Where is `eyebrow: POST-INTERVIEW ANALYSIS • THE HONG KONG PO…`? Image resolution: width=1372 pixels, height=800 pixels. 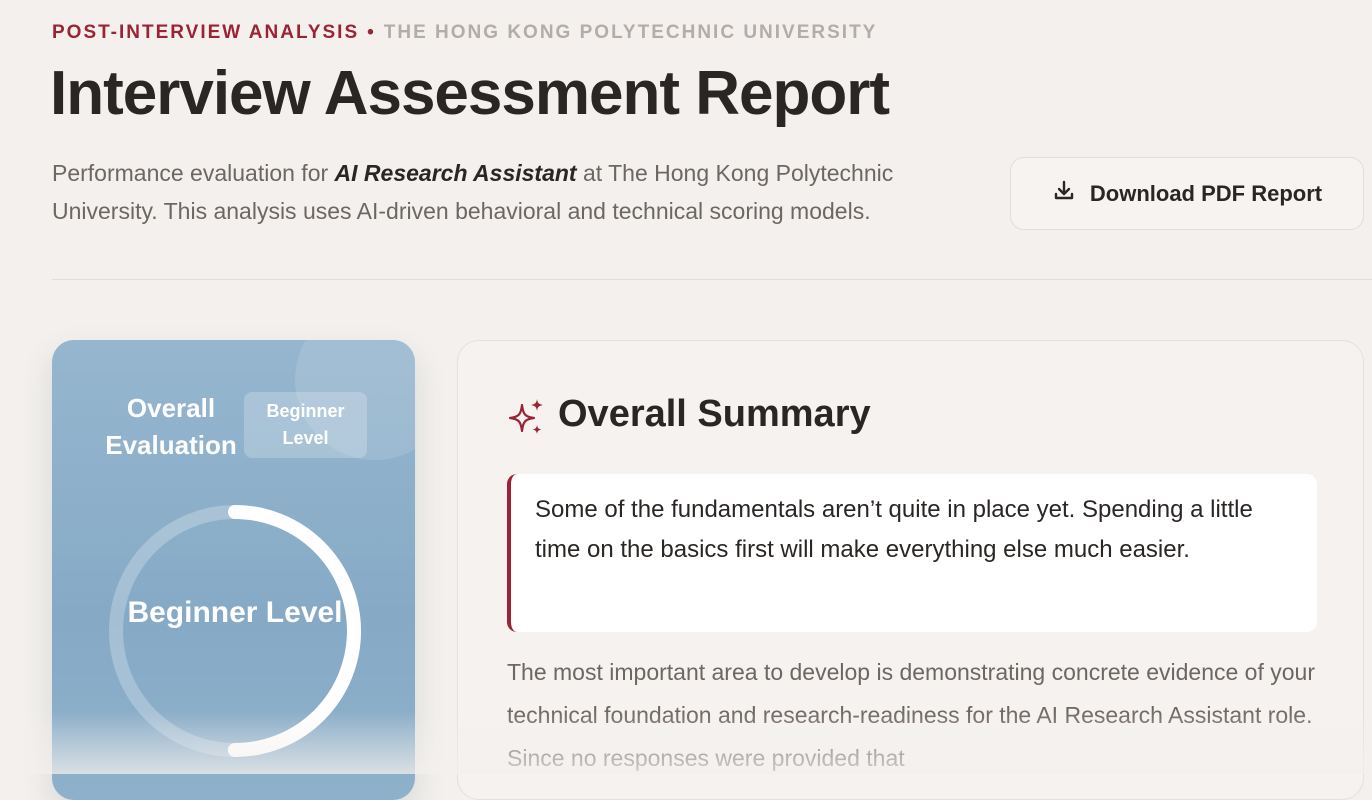
eyebrow: POST-INTERVIEW ANALYSIS • THE HONG KONG PO… is located at coordinates (464, 33).